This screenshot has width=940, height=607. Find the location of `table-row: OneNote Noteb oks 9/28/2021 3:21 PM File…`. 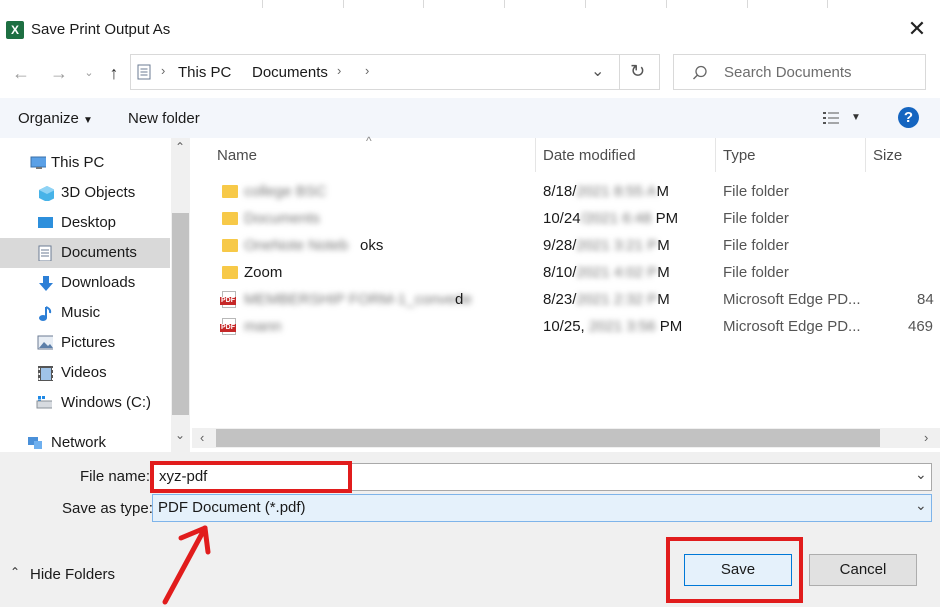

table-row: OneNote Noteb oks 9/28/2021 3:21 PM File… is located at coordinates (566, 246).